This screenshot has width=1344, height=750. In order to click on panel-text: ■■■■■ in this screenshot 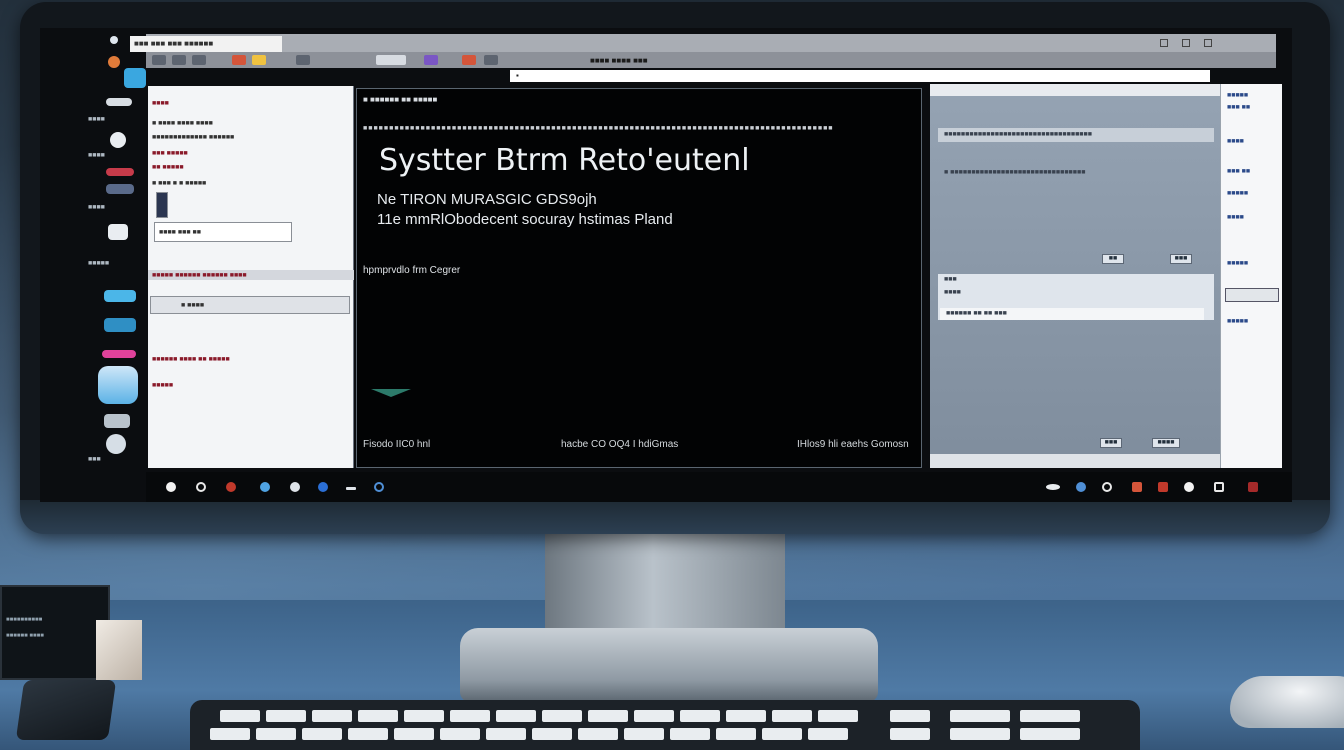, I will do `click(163, 385)`.